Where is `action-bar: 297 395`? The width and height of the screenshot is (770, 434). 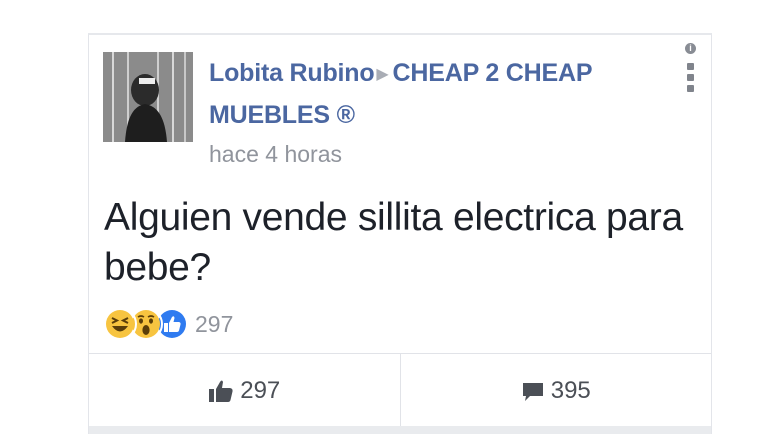
action-bar: 297 395 is located at coordinates (400, 390).